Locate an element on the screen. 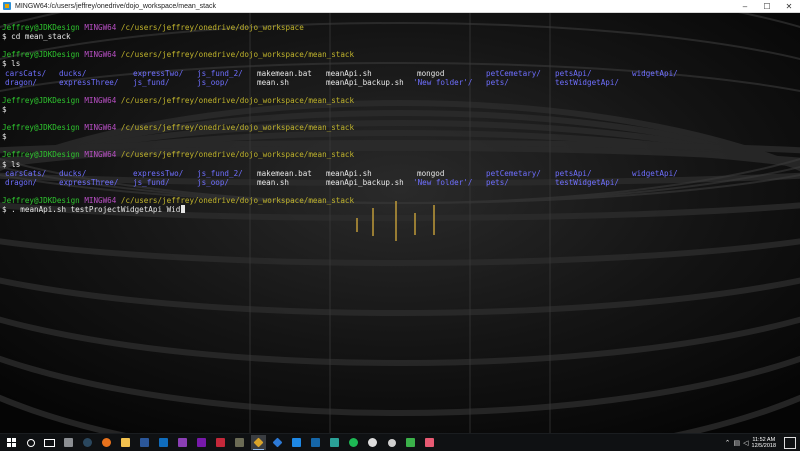 The width and height of the screenshot is (800, 451). taskbar-app-blue is located at coordinates (296, 442).